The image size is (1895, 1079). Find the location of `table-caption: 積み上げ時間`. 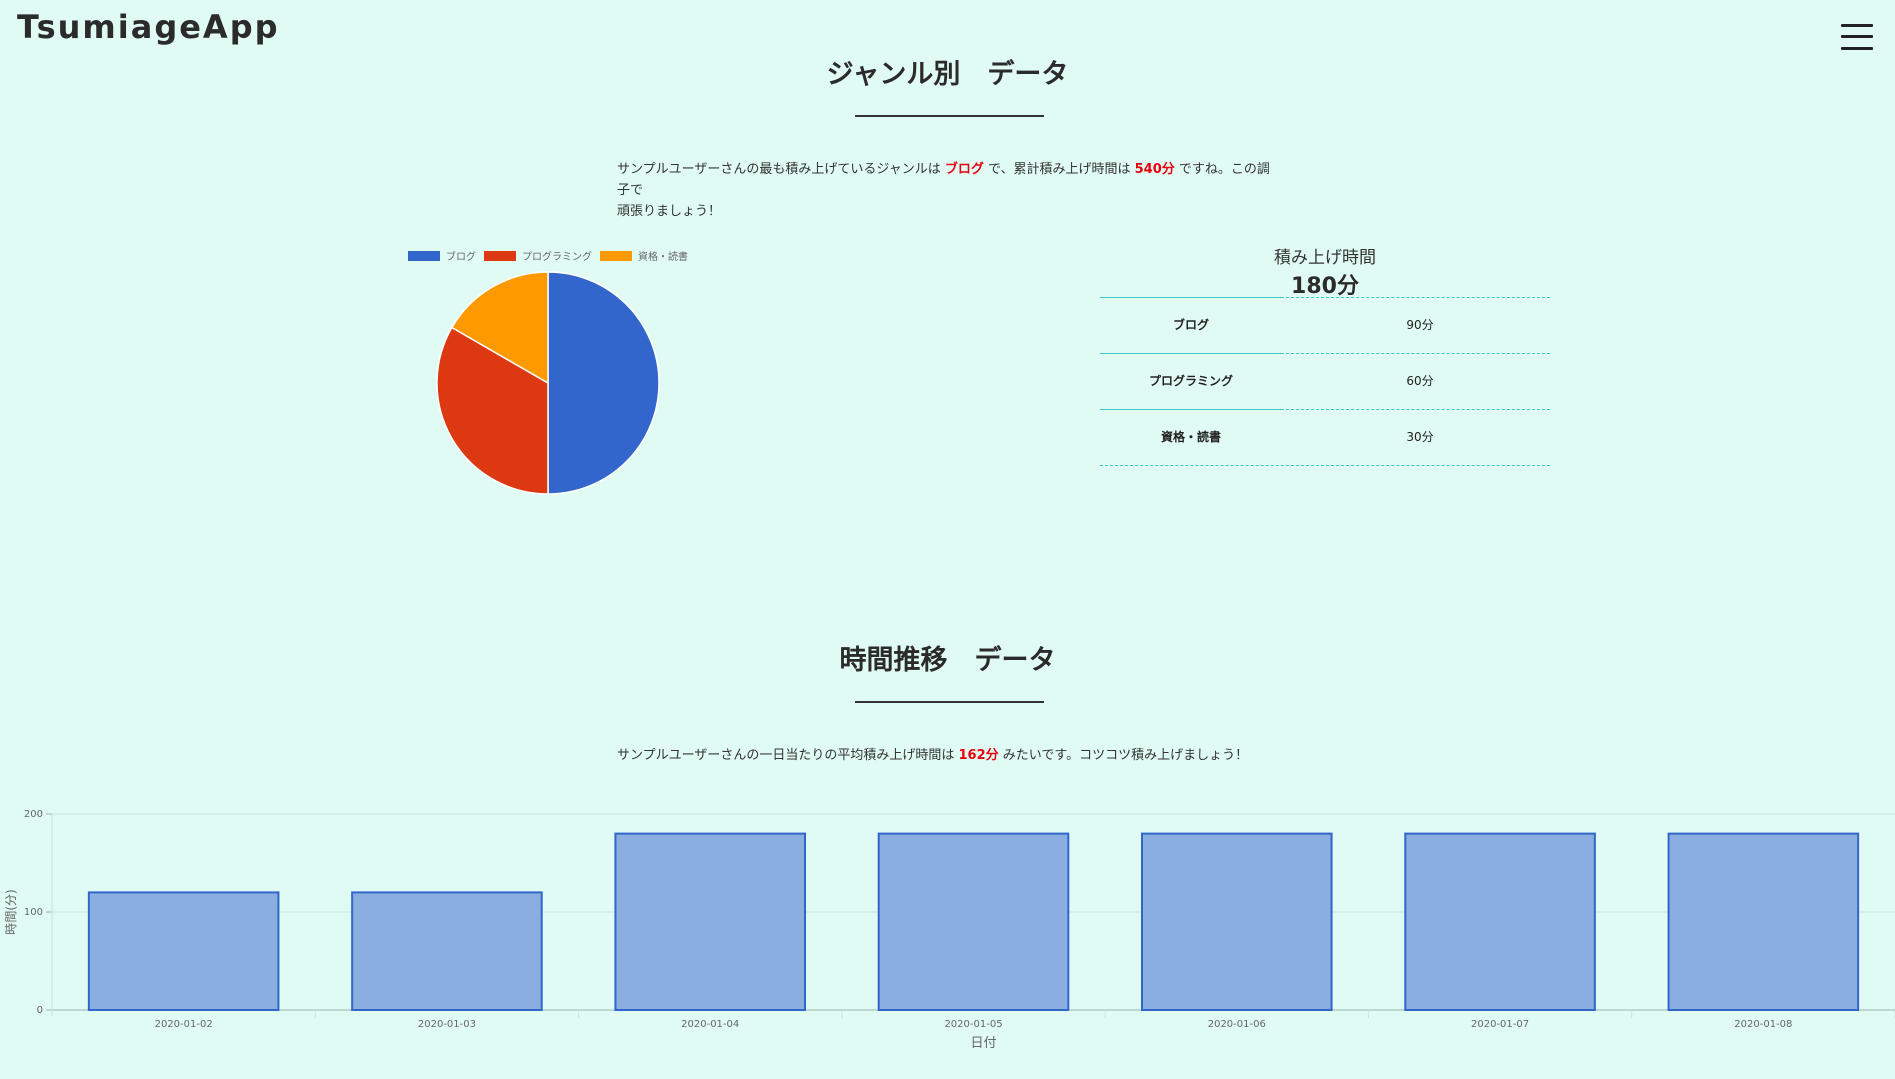

table-caption: 積み上げ時間 is located at coordinates (1325, 258).